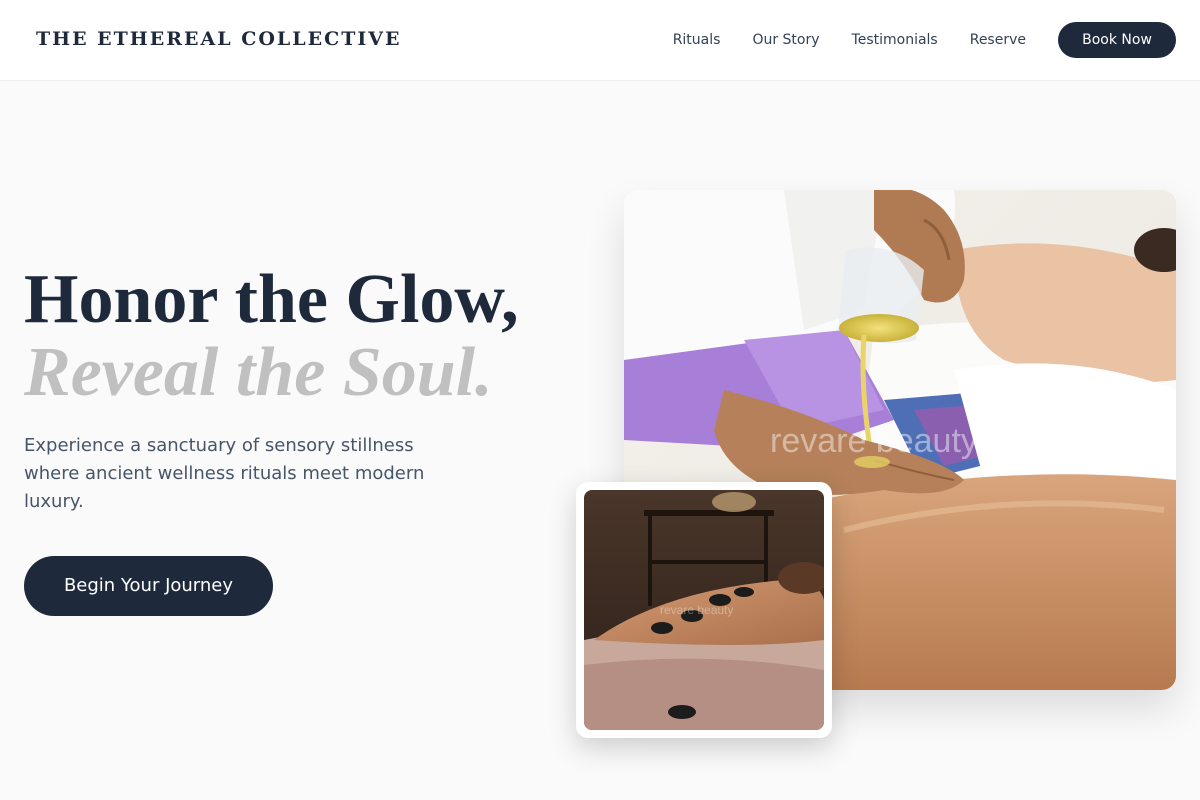 The image size is (1200, 800). Describe the element at coordinates (874, 441) in the screenshot. I see `main-watermark: revare beauty` at that location.